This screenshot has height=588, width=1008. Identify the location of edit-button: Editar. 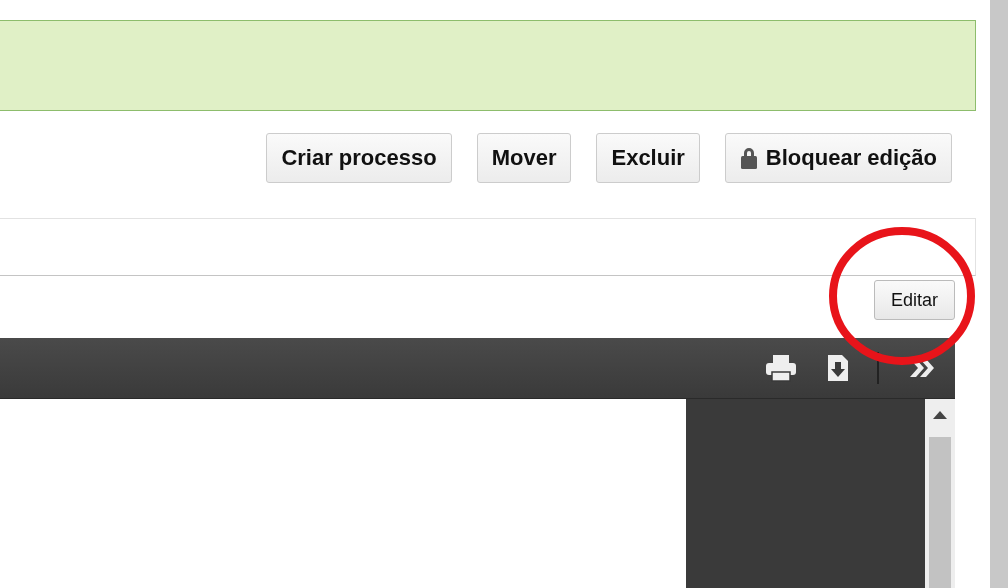
(914, 300).